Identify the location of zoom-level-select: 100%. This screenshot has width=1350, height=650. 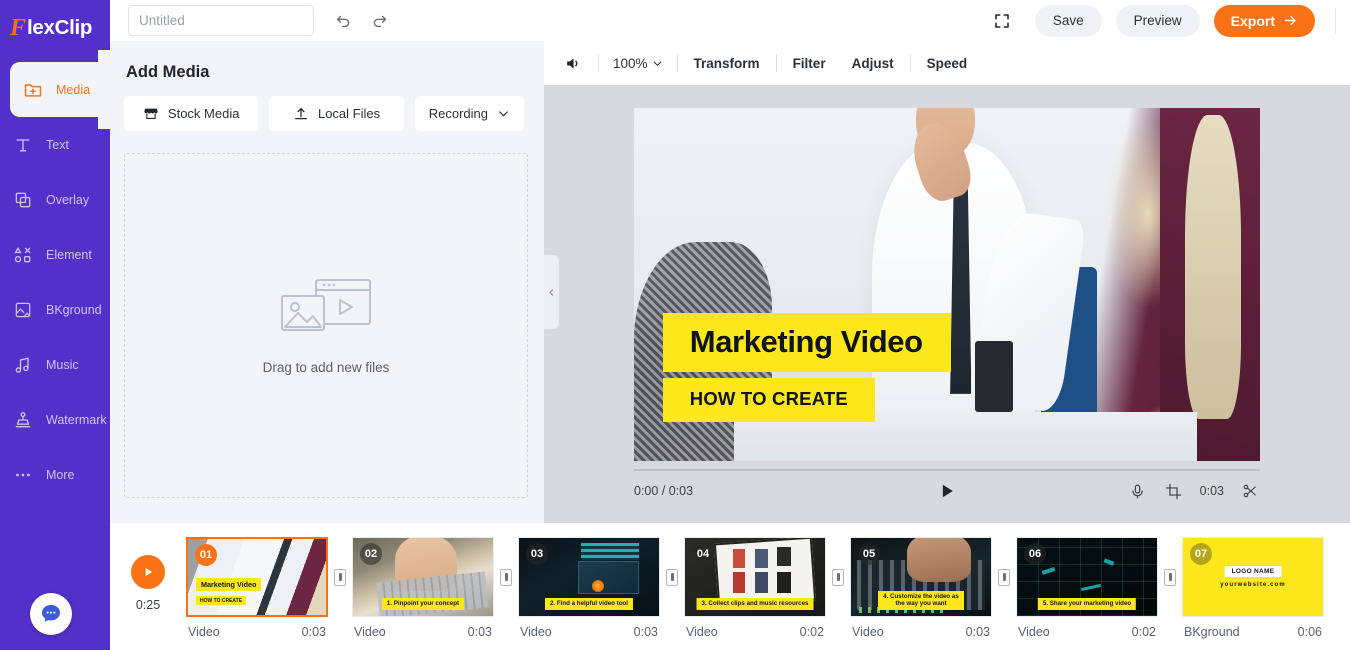
(638, 63).